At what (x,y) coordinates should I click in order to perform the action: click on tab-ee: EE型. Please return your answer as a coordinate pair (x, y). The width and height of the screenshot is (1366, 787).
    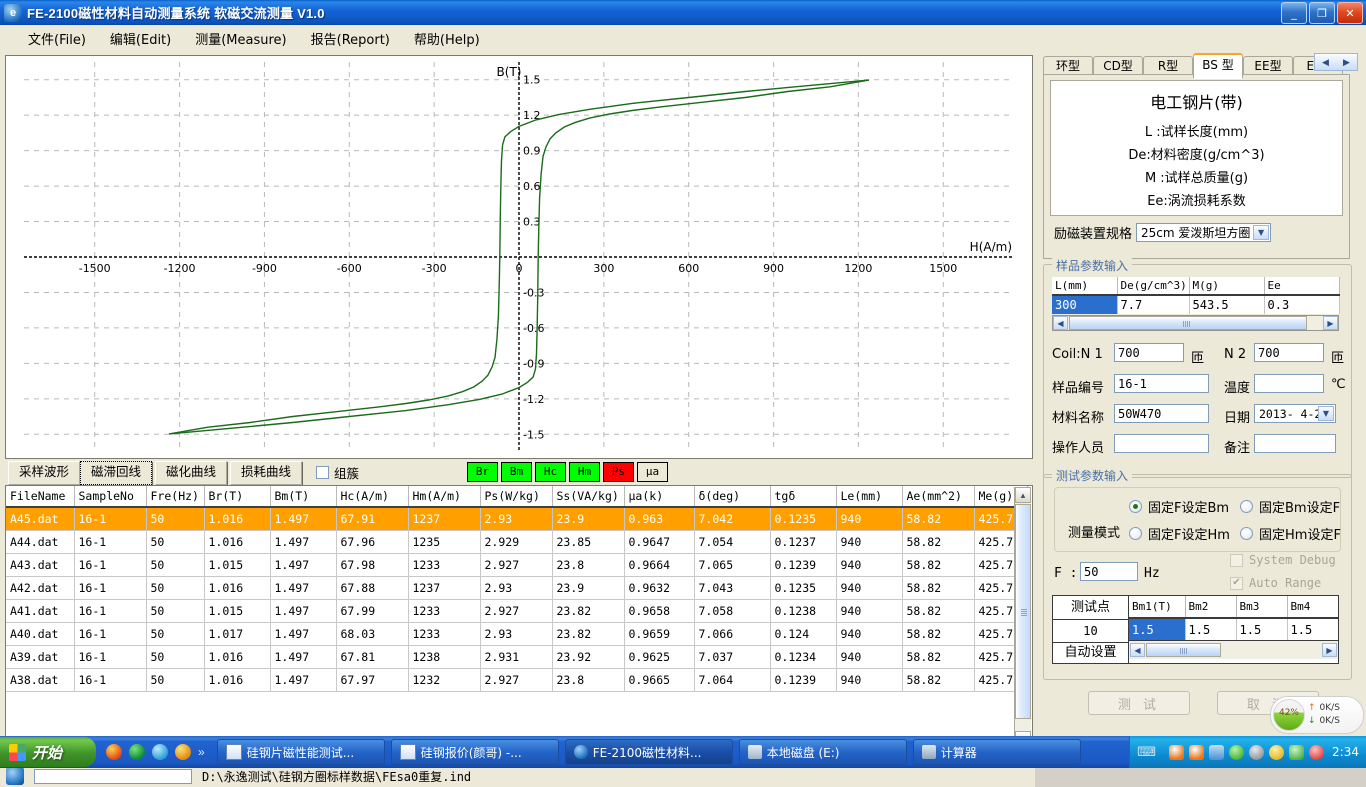
    Looking at the image, I should click on (1268, 66).